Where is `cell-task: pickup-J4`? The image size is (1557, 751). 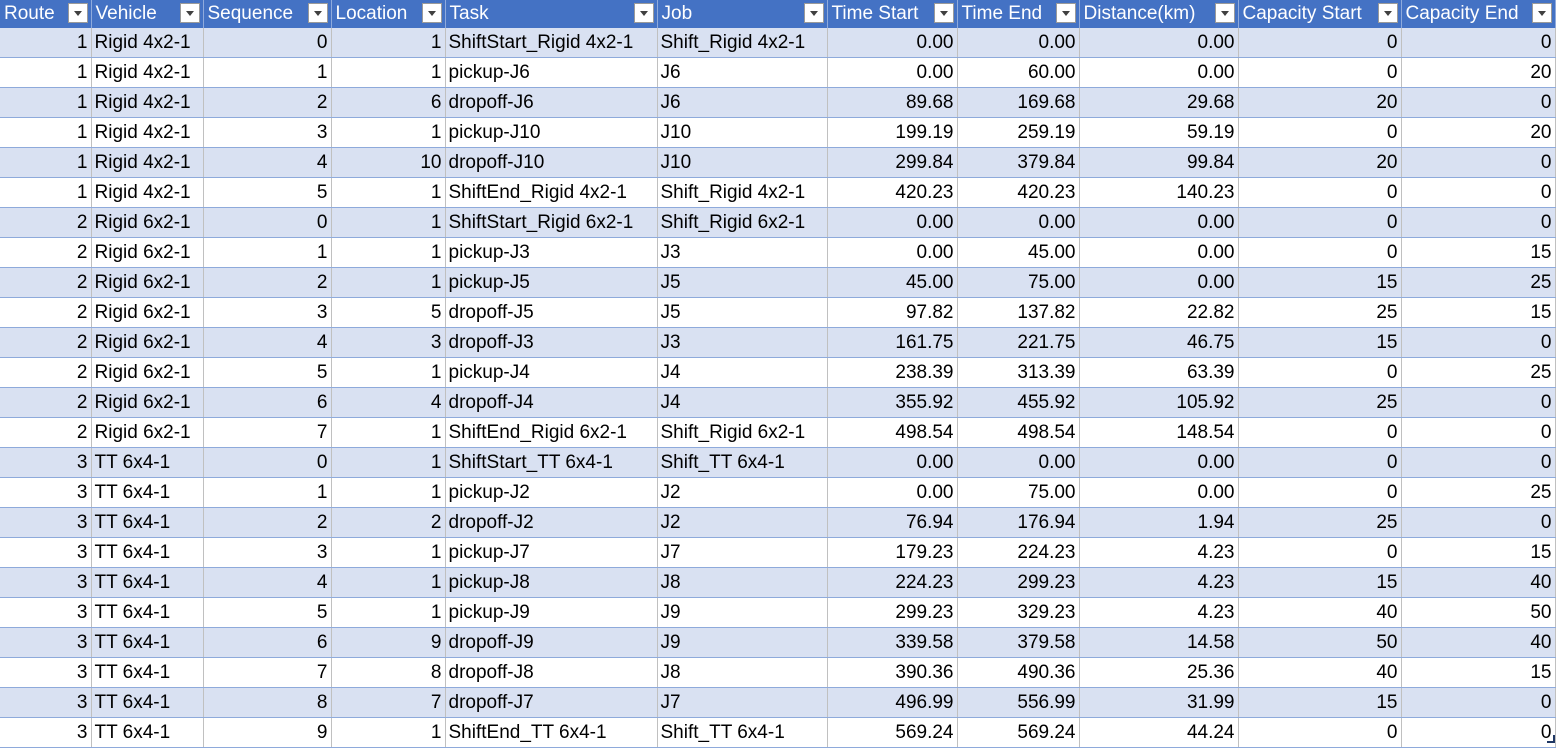
cell-task: pickup-J4 is located at coordinates (551, 372).